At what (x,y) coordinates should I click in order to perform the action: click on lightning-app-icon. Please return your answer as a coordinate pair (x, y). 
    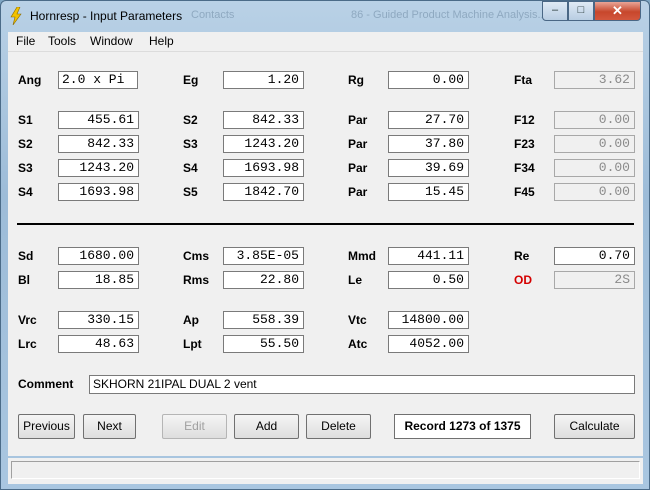
    Looking at the image, I should click on (16, 16).